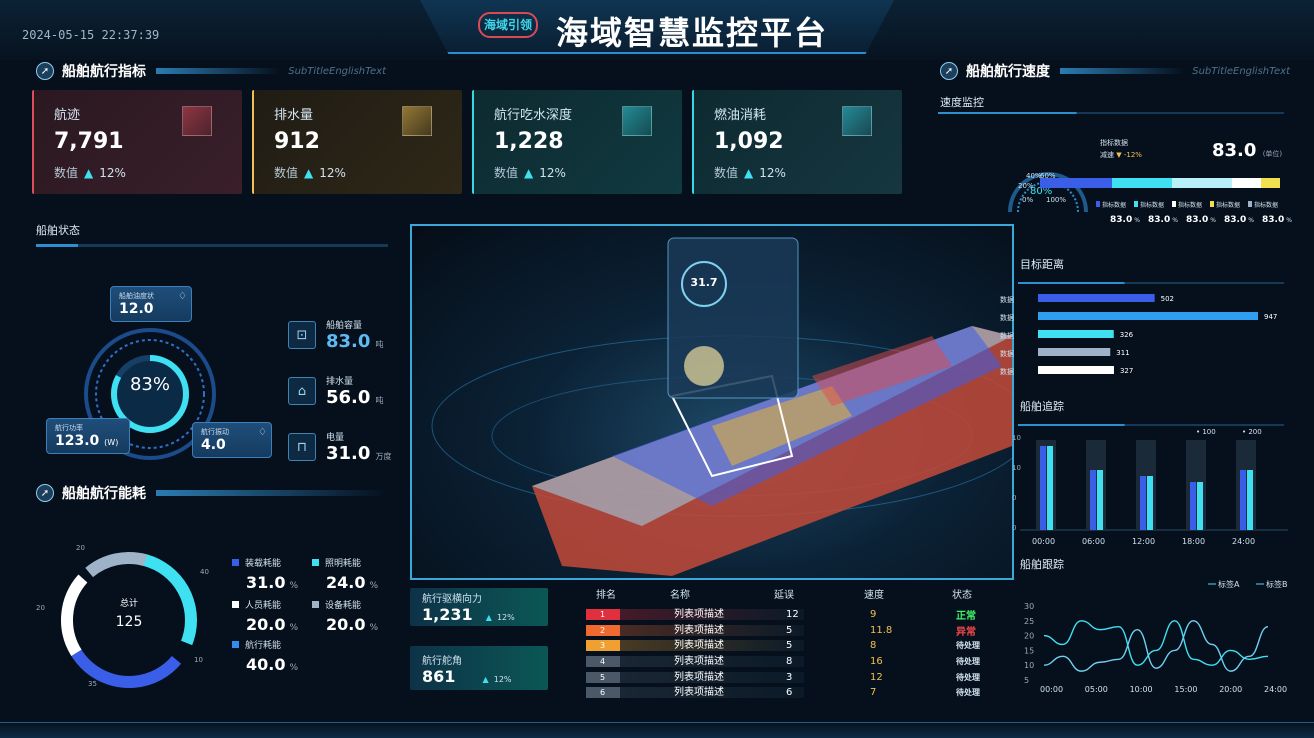 This screenshot has height=738, width=1314. Describe the element at coordinates (1185, 689) in the screenshot. I see `x-tick: 15:00` at that location.